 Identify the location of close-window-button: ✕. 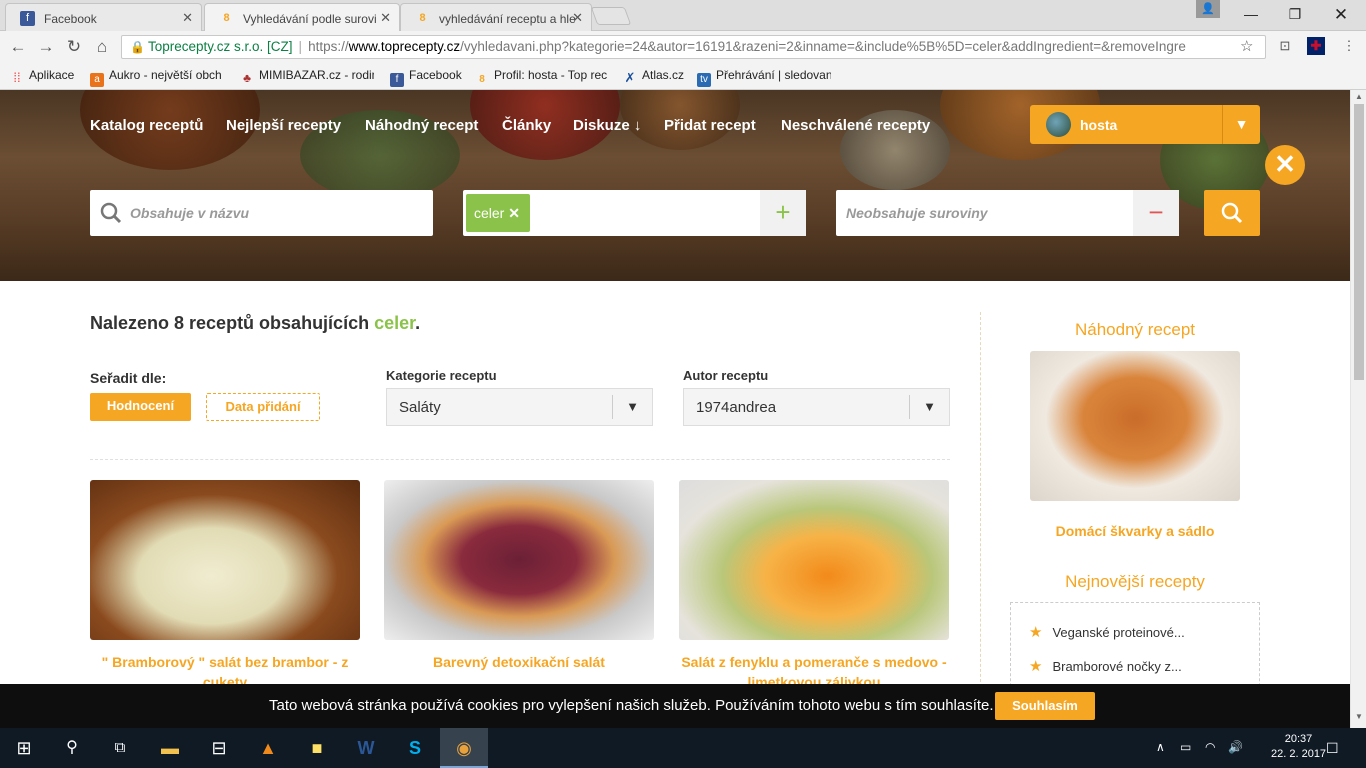
(1341, 15).